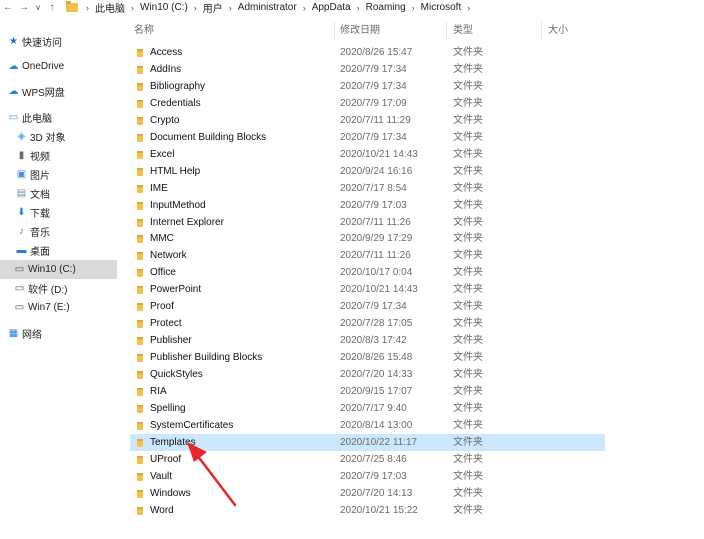  What do you see at coordinates (58, 231) in the screenshot?
I see `sidebar-item: ♪ 音乐` at bounding box center [58, 231].